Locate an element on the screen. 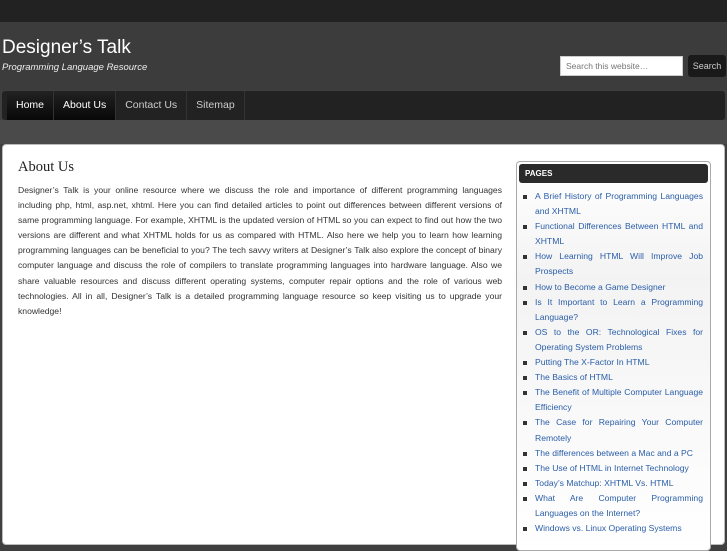  list-item: Today’s Matchup: XHTML Vs. HTML is located at coordinates (613, 483).